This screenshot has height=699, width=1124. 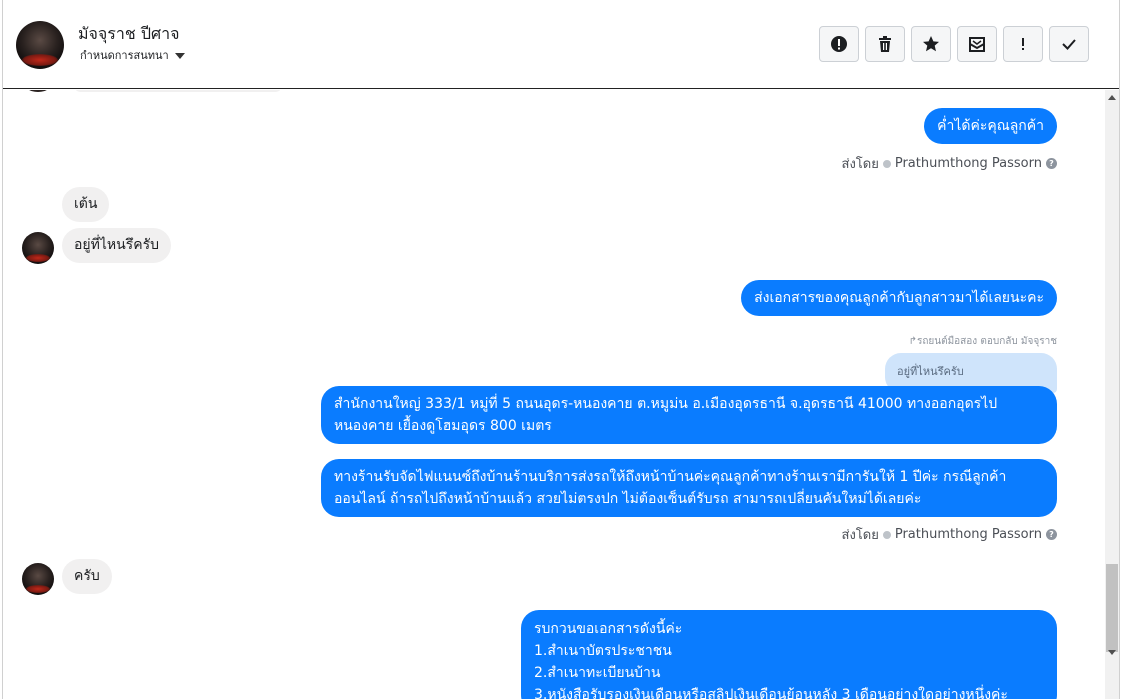 What do you see at coordinates (1112, 97) in the screenshot?
I see `scroll-up-arrow-icon` at bounding box center [1112, 97].